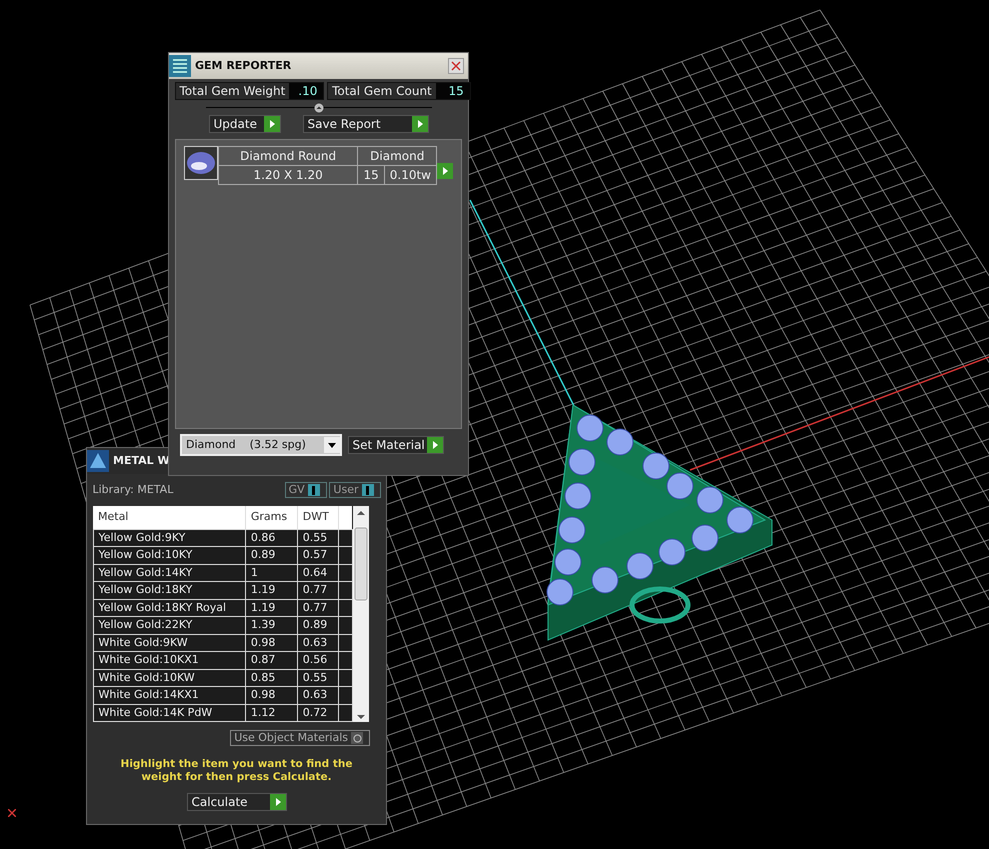 This screenshot has width=989, height=849. What do you see at coordinates (399, 91) in the screenshot?
I see `stat-field: Total Gem Count 15` at bounding box center [399, 91].